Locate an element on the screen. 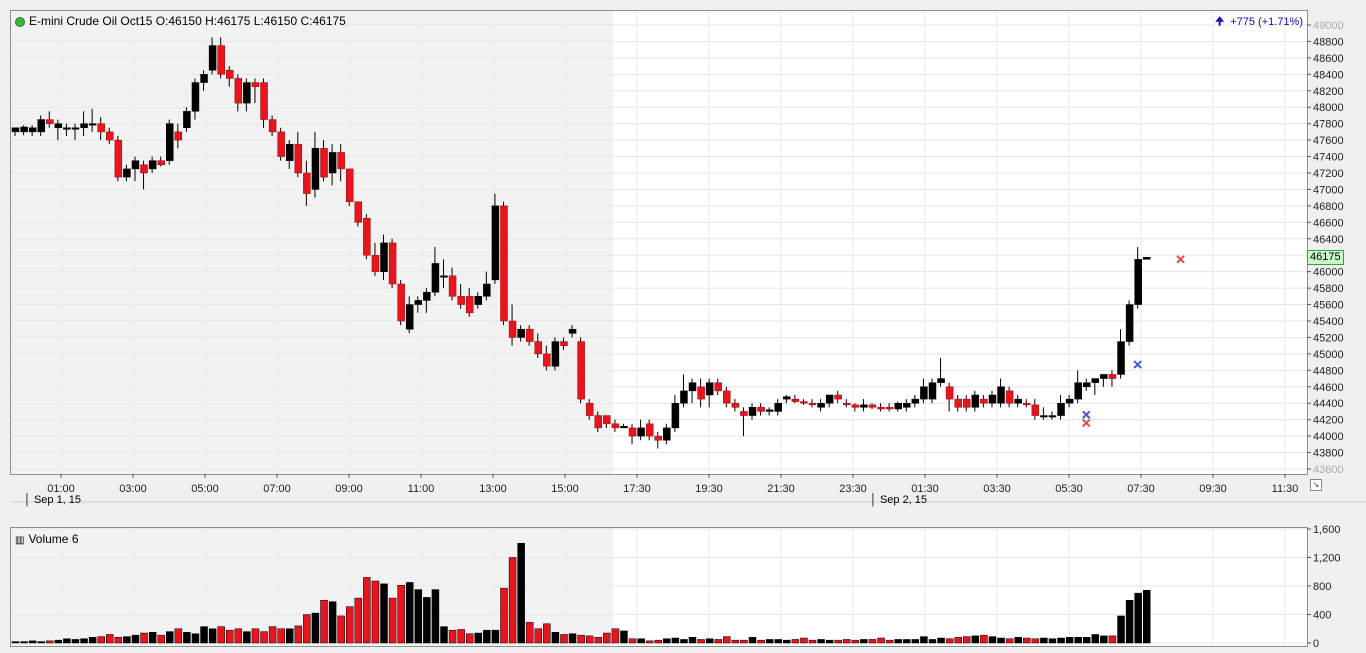  time-axis-label: 15:00 is located at coordinates (565, 489).